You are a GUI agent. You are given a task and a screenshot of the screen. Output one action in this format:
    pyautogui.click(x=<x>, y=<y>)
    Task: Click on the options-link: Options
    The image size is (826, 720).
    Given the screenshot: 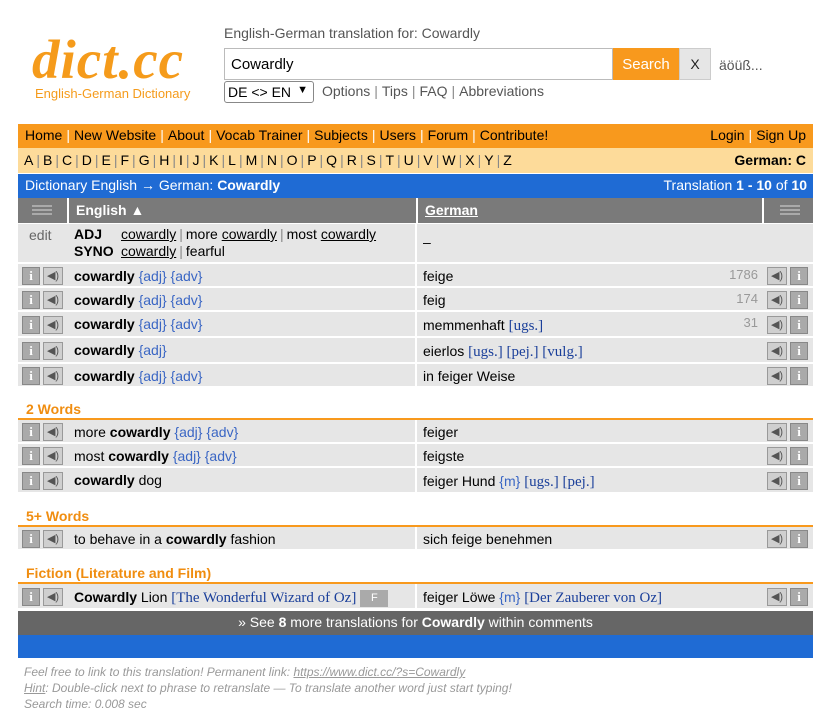 What is the action you would take?
    pyautogui.click(x=346, y=91)
    